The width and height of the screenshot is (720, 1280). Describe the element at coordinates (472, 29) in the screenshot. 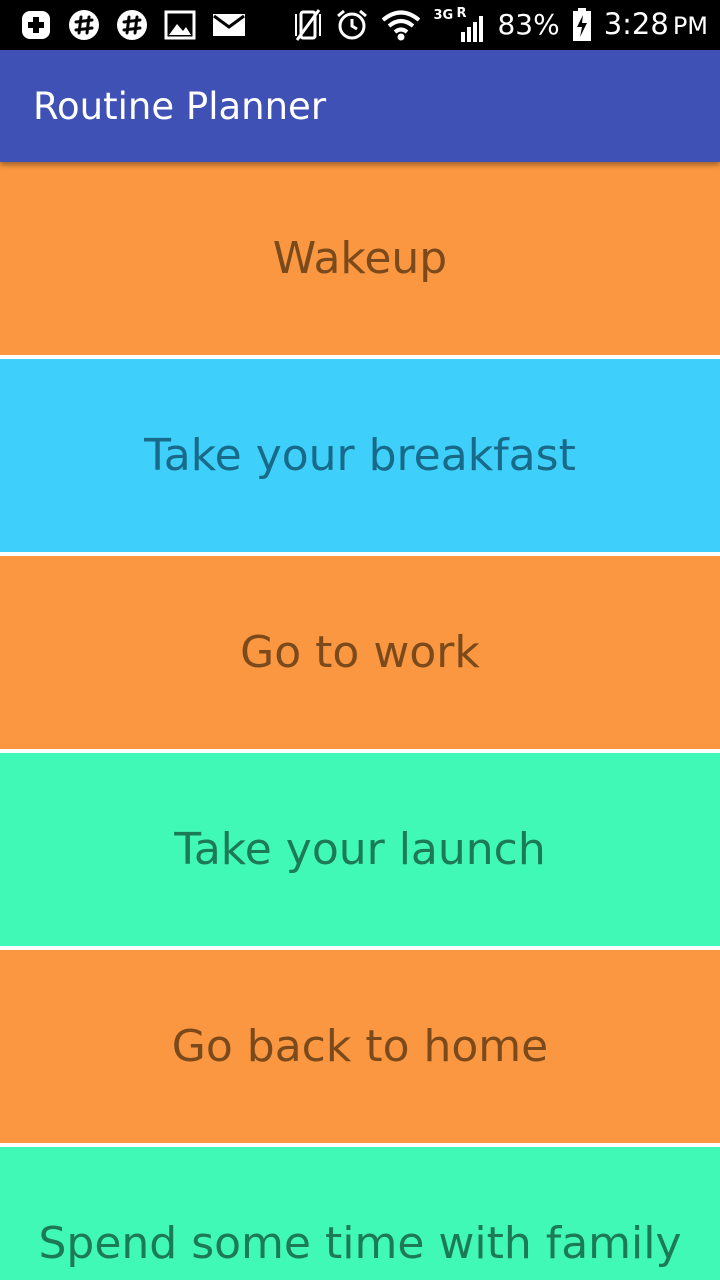

I see `signal-icon` at that location.